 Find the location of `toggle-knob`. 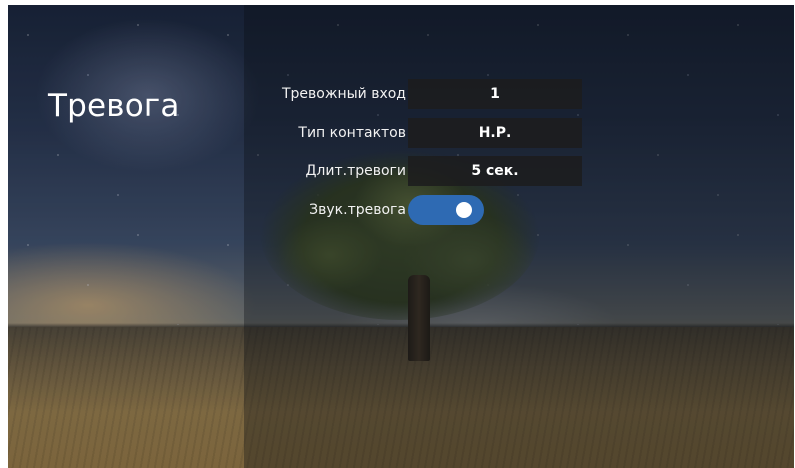

toggle-knob is located at coordinates (464, 210).